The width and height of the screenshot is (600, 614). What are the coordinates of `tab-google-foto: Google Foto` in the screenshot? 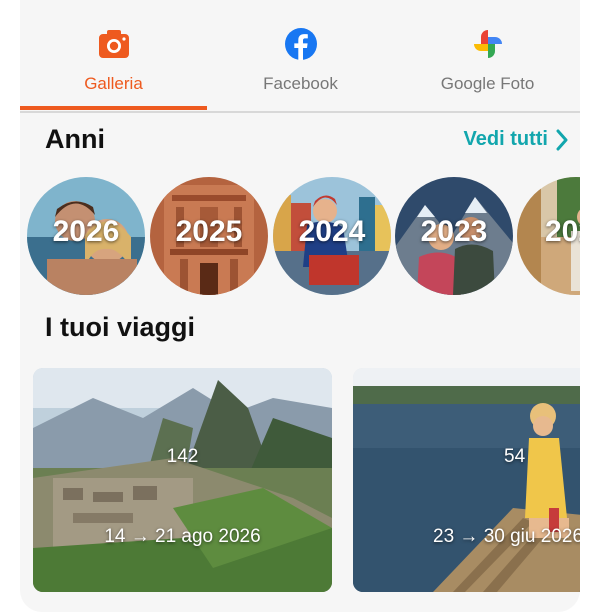 It's located at (487, 55).